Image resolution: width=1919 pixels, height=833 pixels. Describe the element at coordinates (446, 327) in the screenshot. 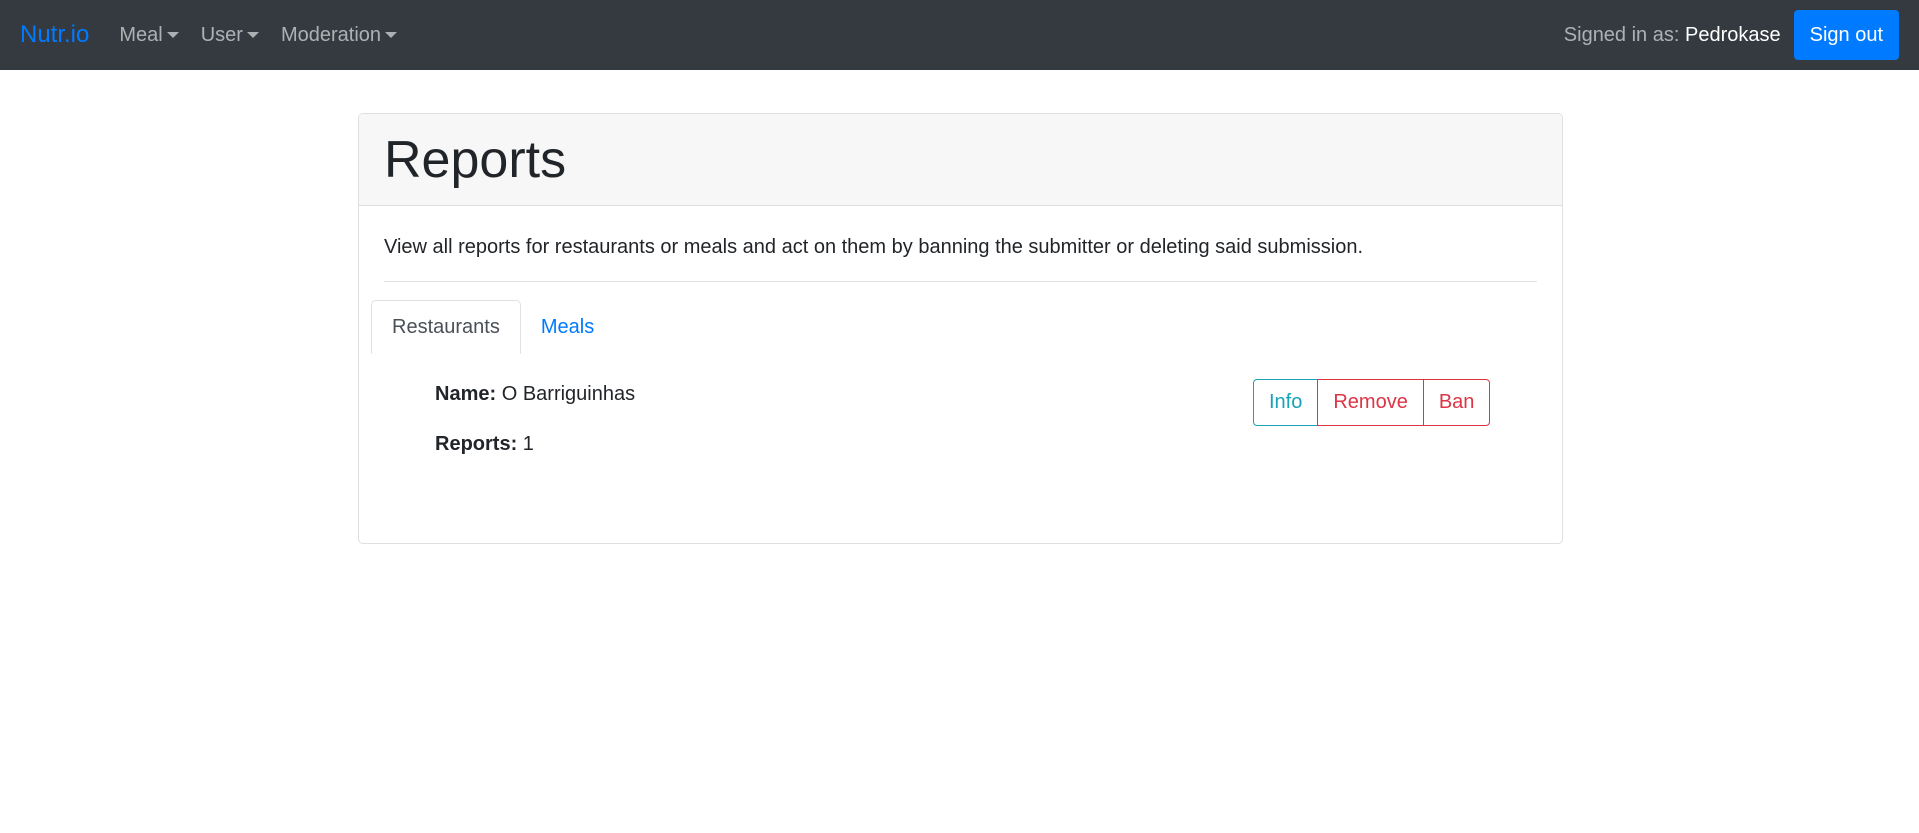

I see `tab-restaurants: Restaurants` at that location.